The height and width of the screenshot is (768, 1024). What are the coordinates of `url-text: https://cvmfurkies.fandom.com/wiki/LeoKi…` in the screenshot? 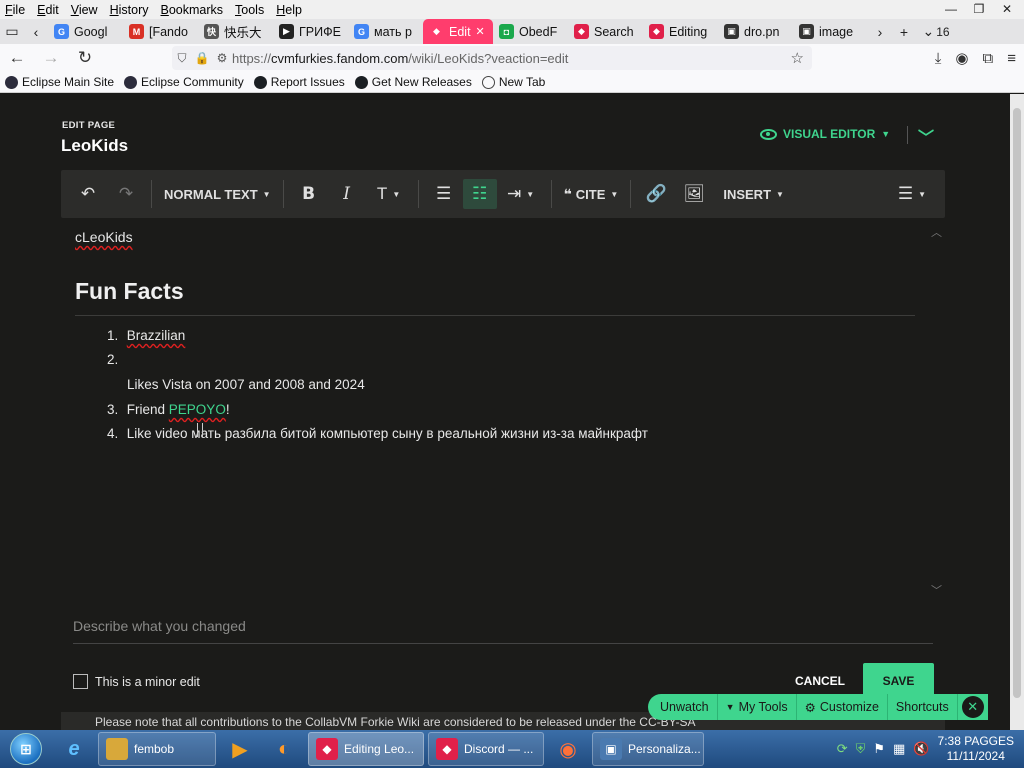 It's located at (400, 58).